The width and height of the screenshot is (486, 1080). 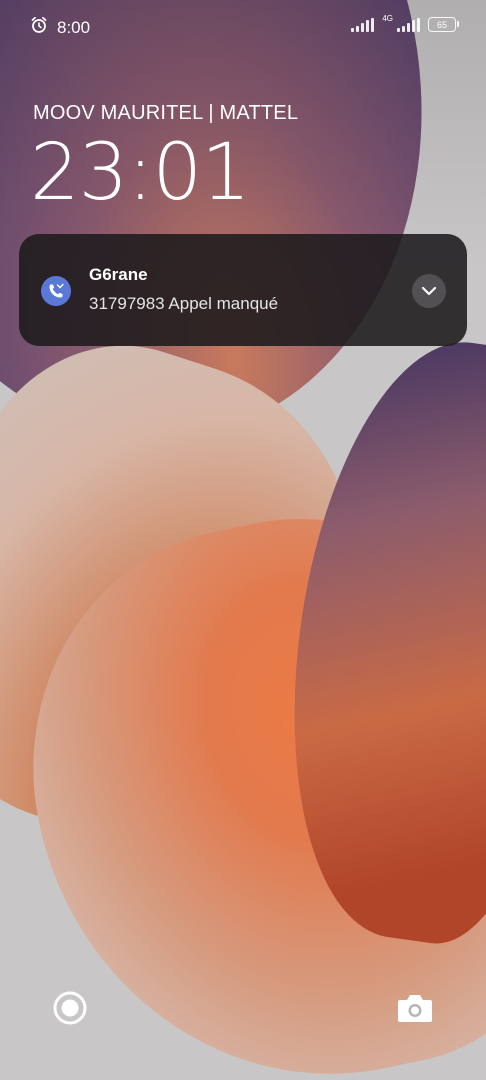 What do you see at coordinates (243, 26) in the screenshot?
I see `status-bar: 8:00 4G 65` at bounding box center [243, 26].